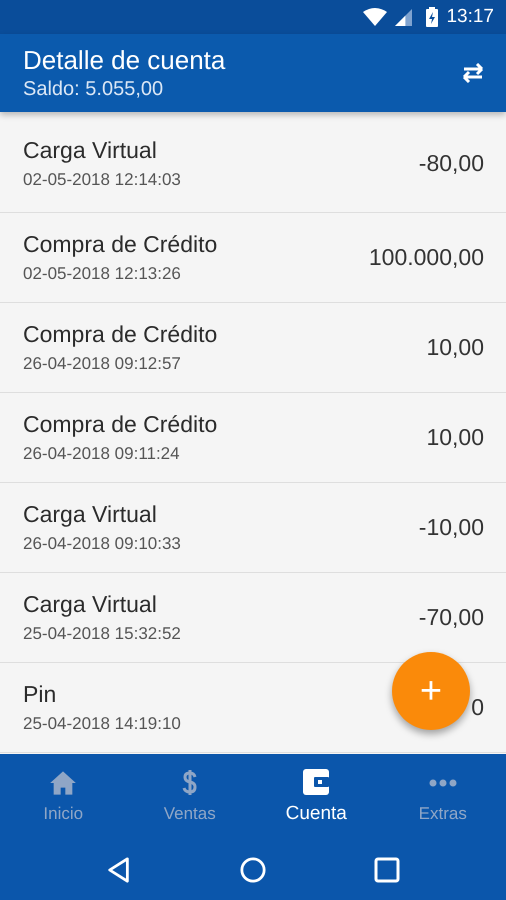  Describe the element at coordinates (63, 783) in the screenshot. I see `home-icon` at that location.